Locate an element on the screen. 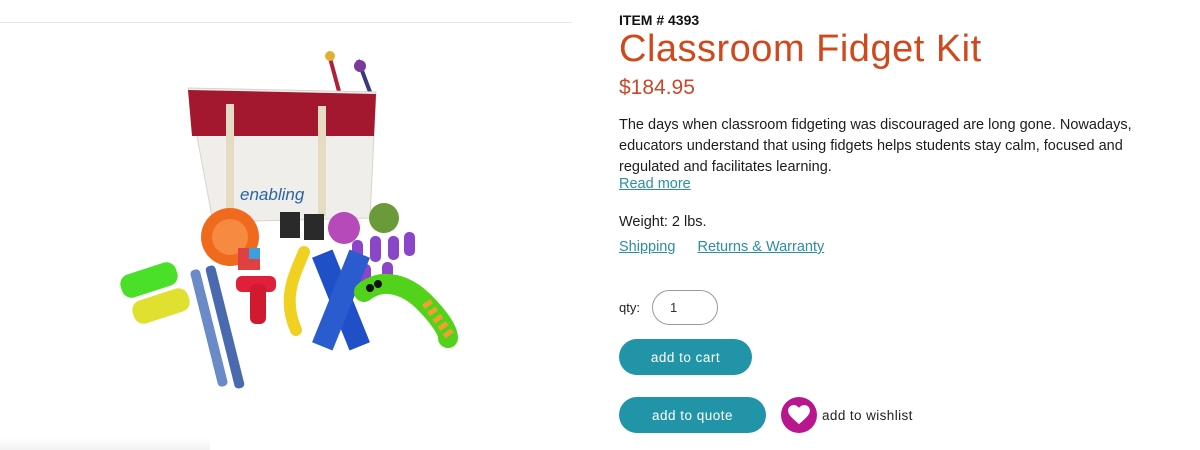  wishlist-label: add to wishlist is located at coordinates (867, 415).